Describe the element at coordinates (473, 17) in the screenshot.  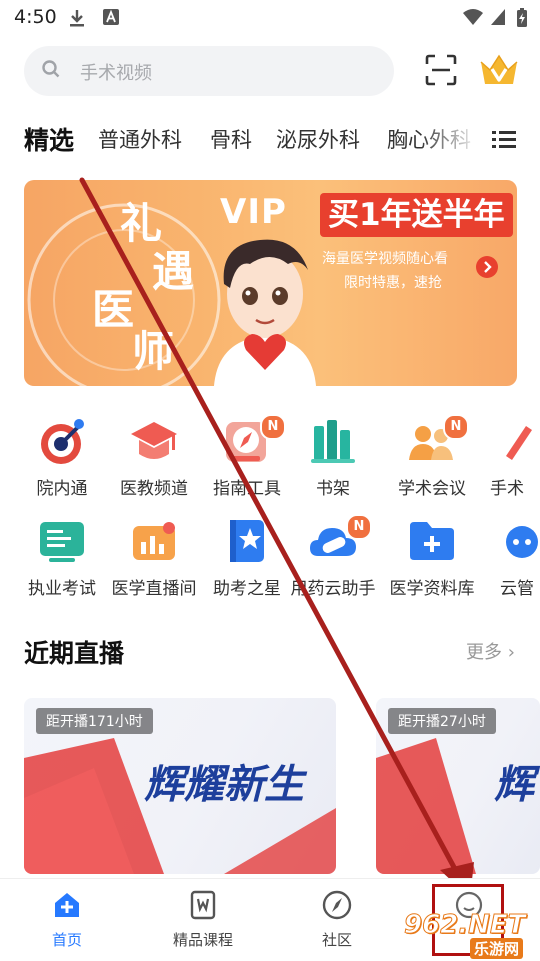
I see `wifi-icon` at that location.